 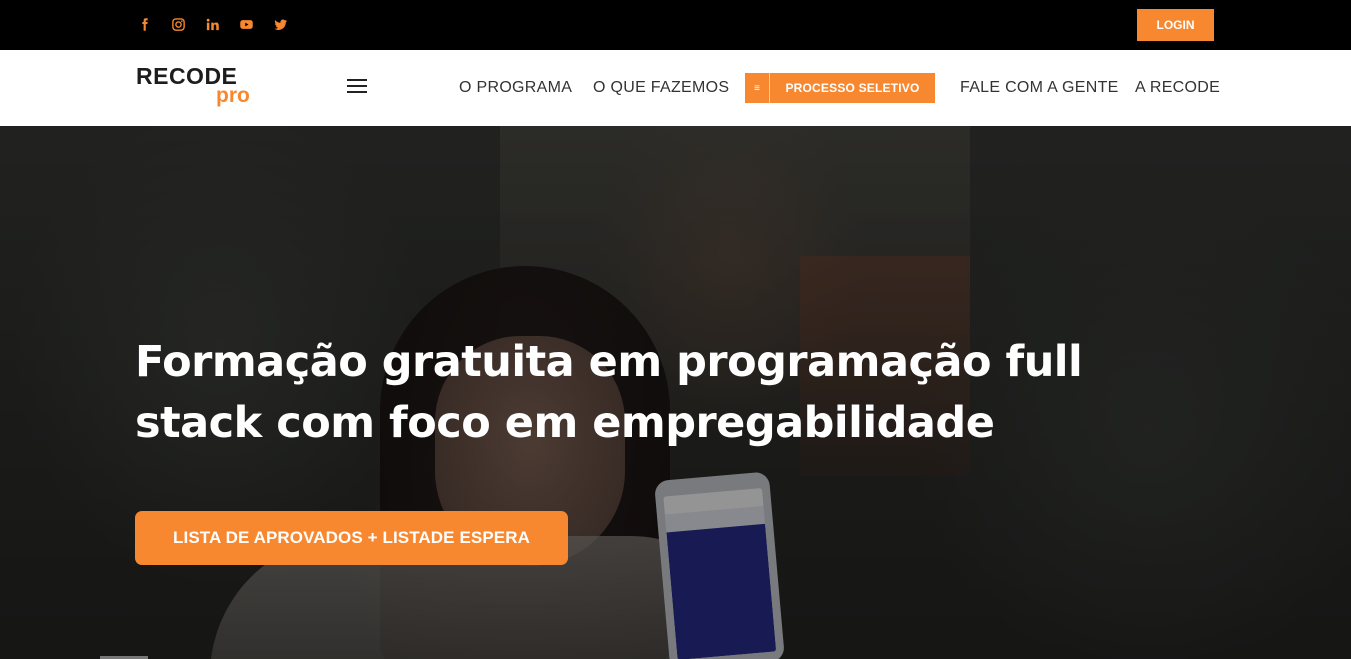 I want to click on lista-aprovados-button: LISTA DE APROVADOS + LISTADE ESPERA, so click(x=351, y=538).